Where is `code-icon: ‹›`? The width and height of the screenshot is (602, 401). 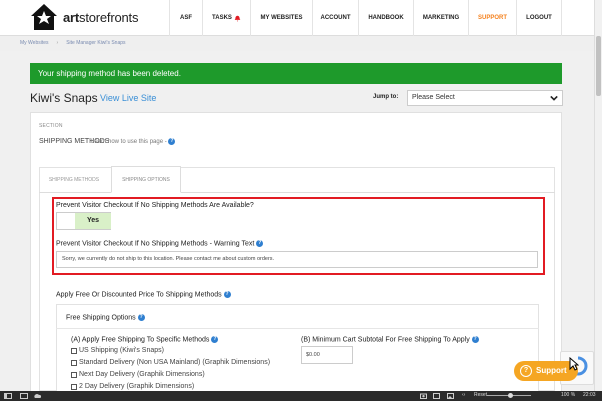
code-icon: ‹› is located at coordinates (463, 395).